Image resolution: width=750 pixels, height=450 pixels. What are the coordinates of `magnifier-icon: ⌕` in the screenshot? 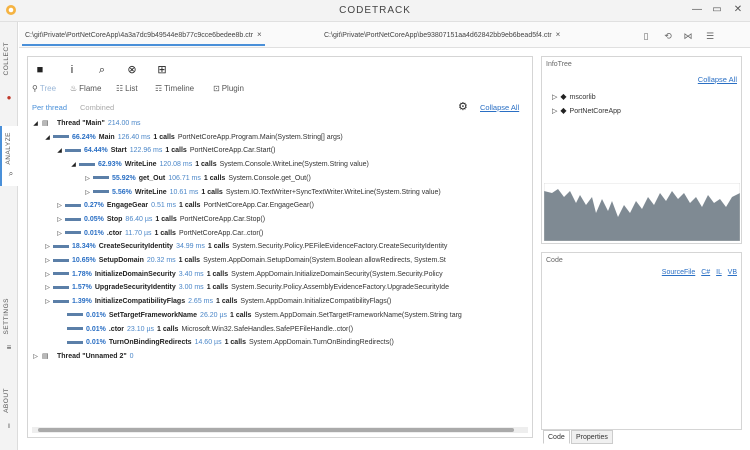 It's located at (11, 173).